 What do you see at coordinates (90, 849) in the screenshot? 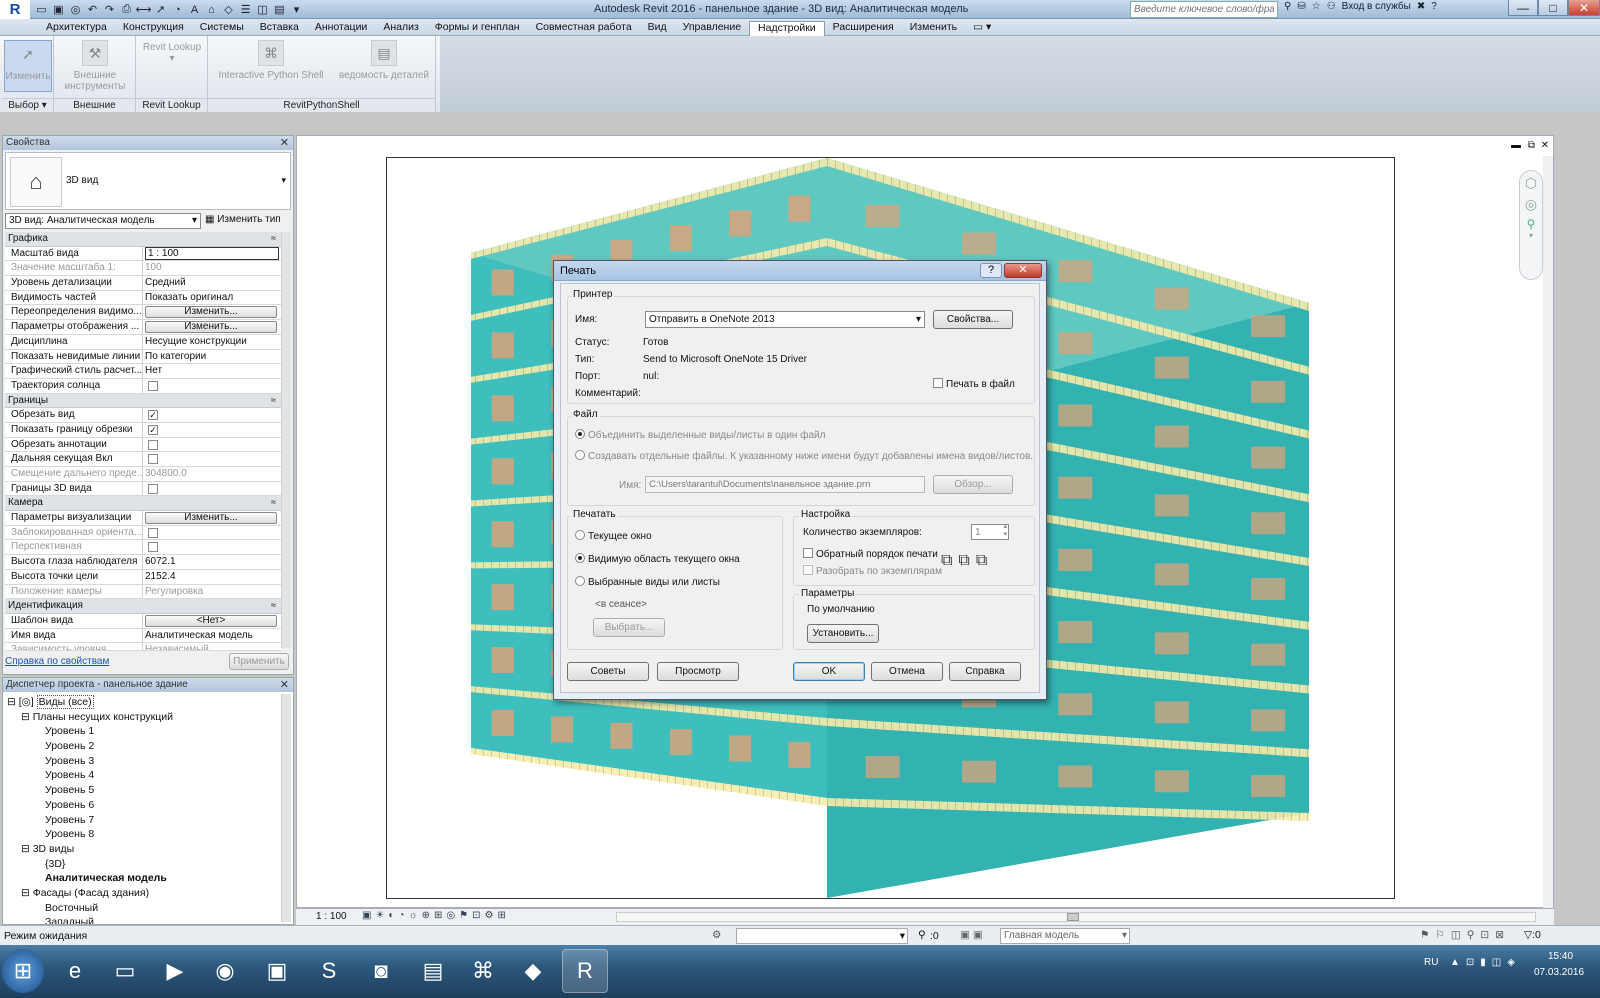
I see `tree-item-3d-views: ⊟ 3D виды` at bounding box center [90, 849].